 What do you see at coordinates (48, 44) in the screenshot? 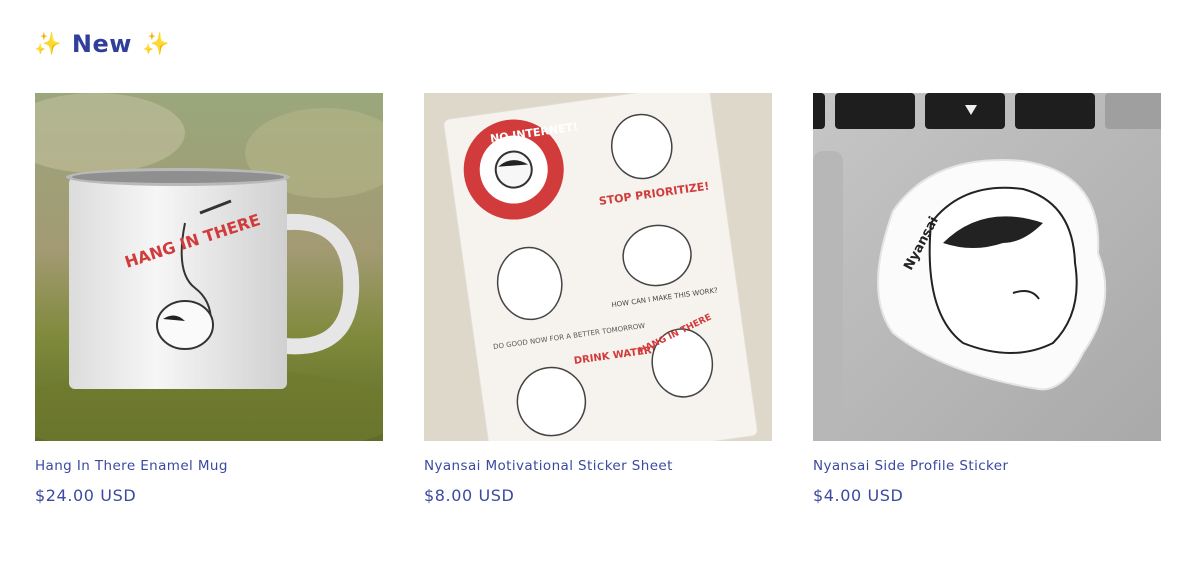
I see `sparkle-icon-left: ✨` at bounding box center [48, 44].